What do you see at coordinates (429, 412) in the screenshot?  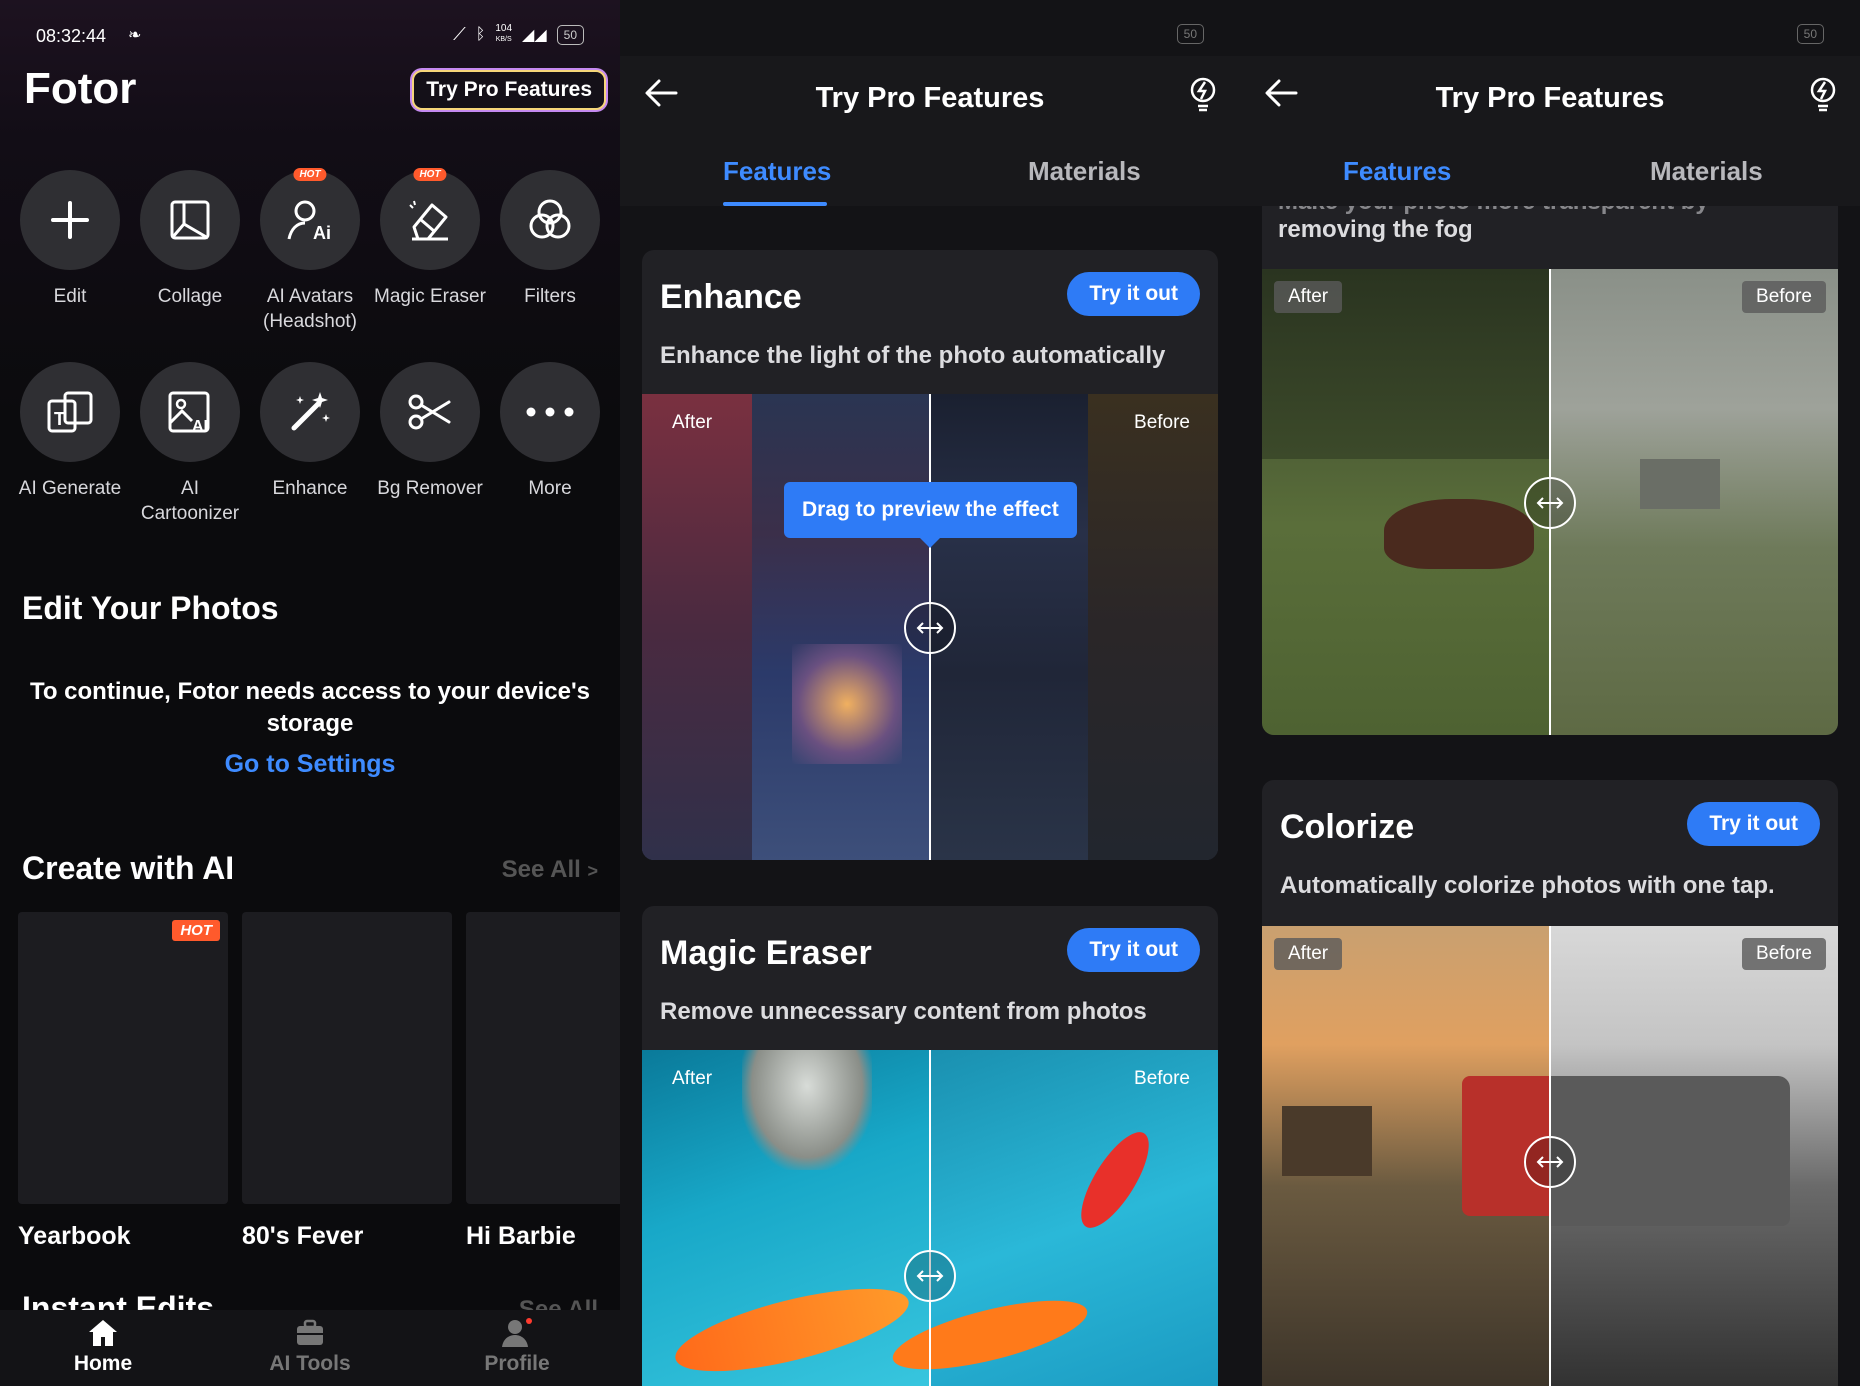 I see `scissors-icon` at bounding box center [429, 412].